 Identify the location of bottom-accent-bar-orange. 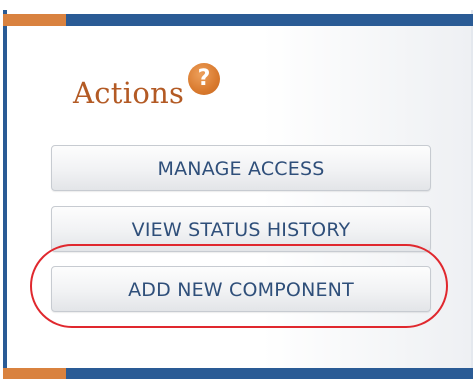
(34, 373).